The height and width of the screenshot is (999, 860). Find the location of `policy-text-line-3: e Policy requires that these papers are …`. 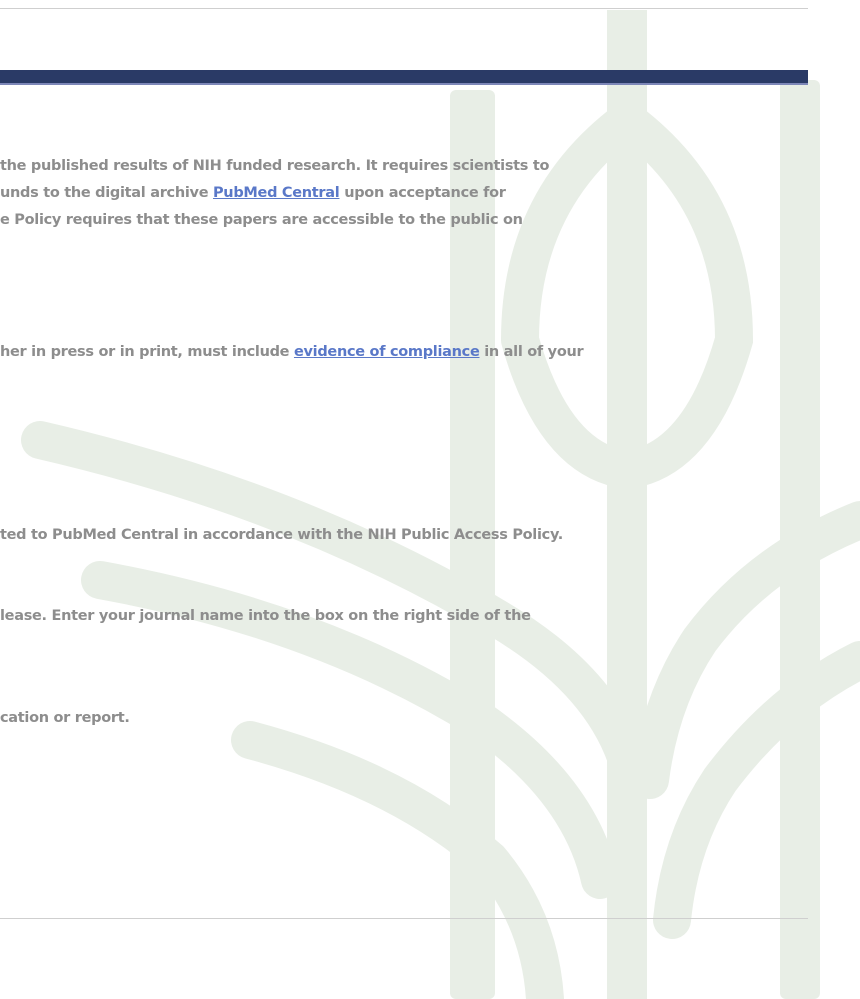

policy-text-line-3: e Policy requires that these papers are … is located at coordinates (261, 220).